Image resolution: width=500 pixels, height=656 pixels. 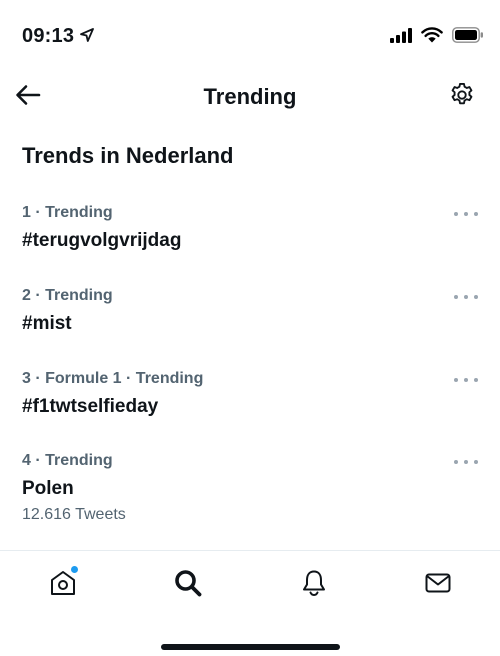 I want to click on wifi-icon, so click(x=432, y=37).